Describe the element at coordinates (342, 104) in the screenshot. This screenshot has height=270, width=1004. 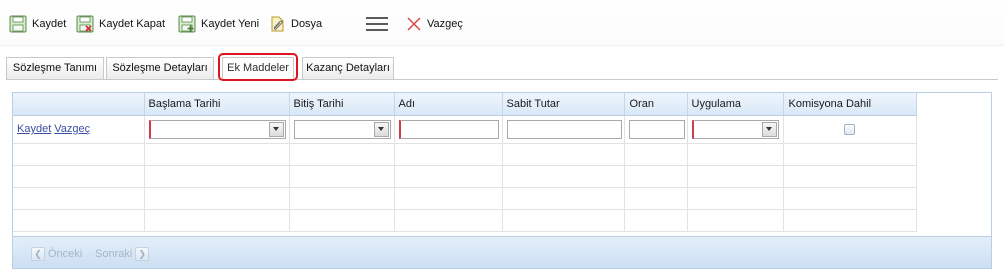
I see `column-header-bitis-tarihi: Bitiş Tarihi` at that location.